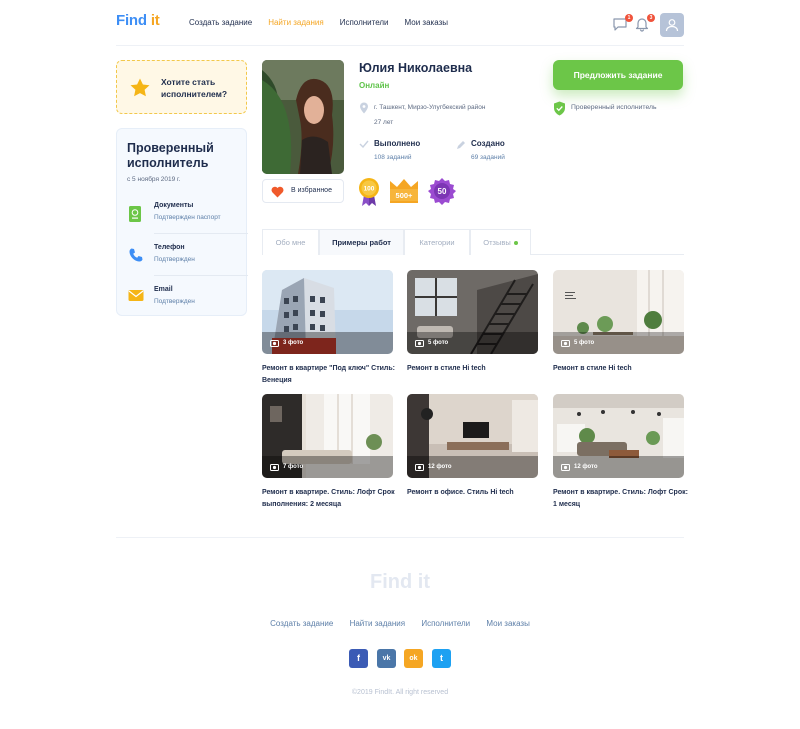 The width and height of the screenshot is (800, 729). Describe the element at coordinates (277, 192) in the screenshot. I see `heart-icon` at that location.